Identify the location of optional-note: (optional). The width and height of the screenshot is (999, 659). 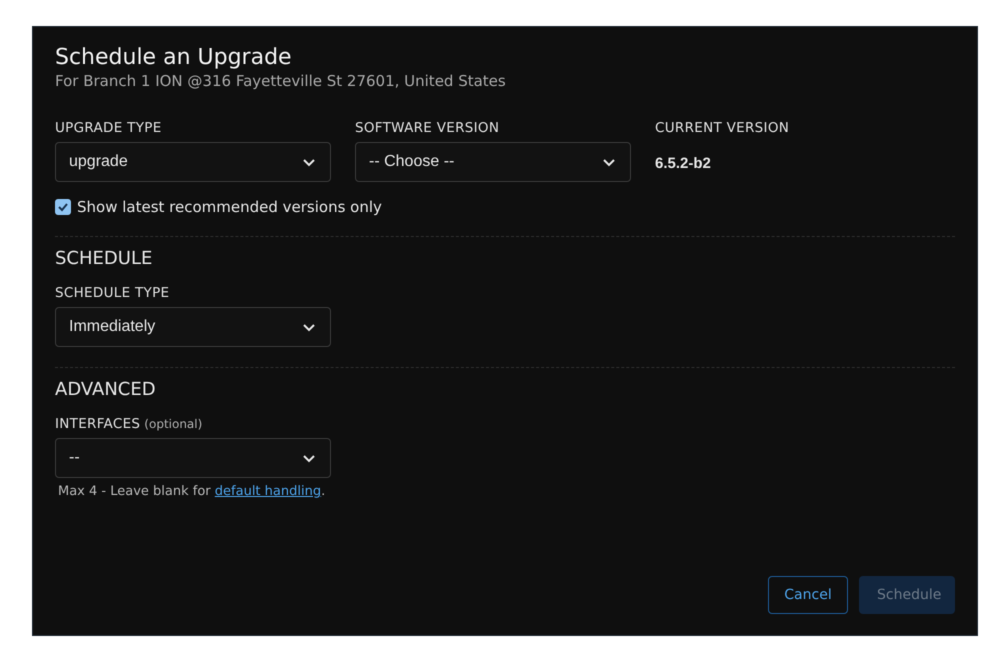
(173, 424).